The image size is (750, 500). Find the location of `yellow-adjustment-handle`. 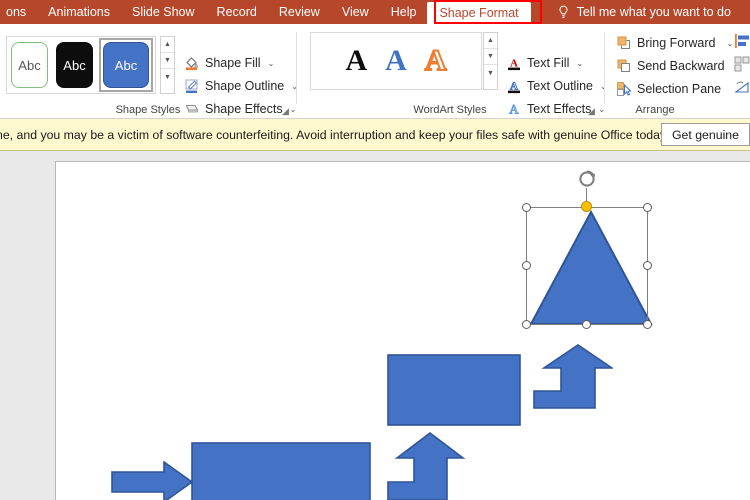

yellow-adjustment-handle is located at coordinates (586, 206).